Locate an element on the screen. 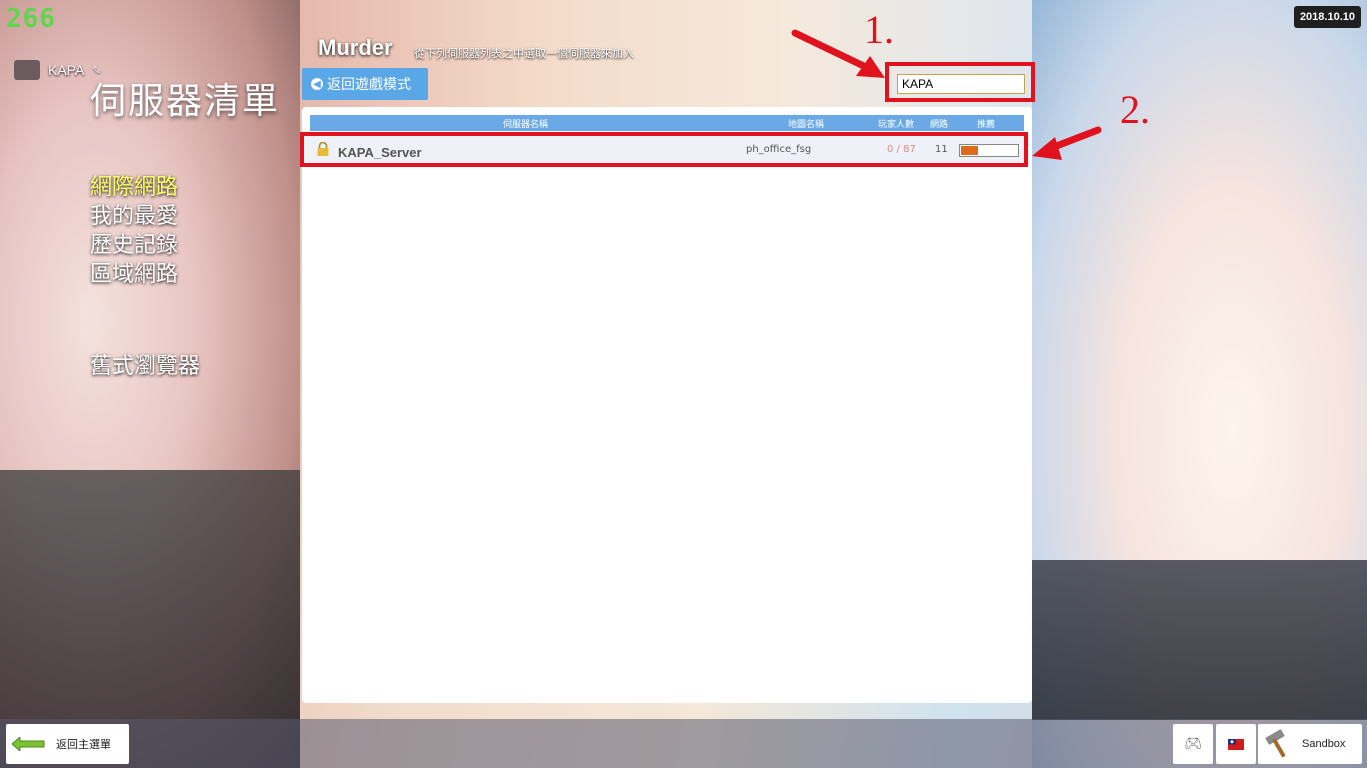 This screenshot has height=768, width=1367. avatar is located at coordinates (27, 70).